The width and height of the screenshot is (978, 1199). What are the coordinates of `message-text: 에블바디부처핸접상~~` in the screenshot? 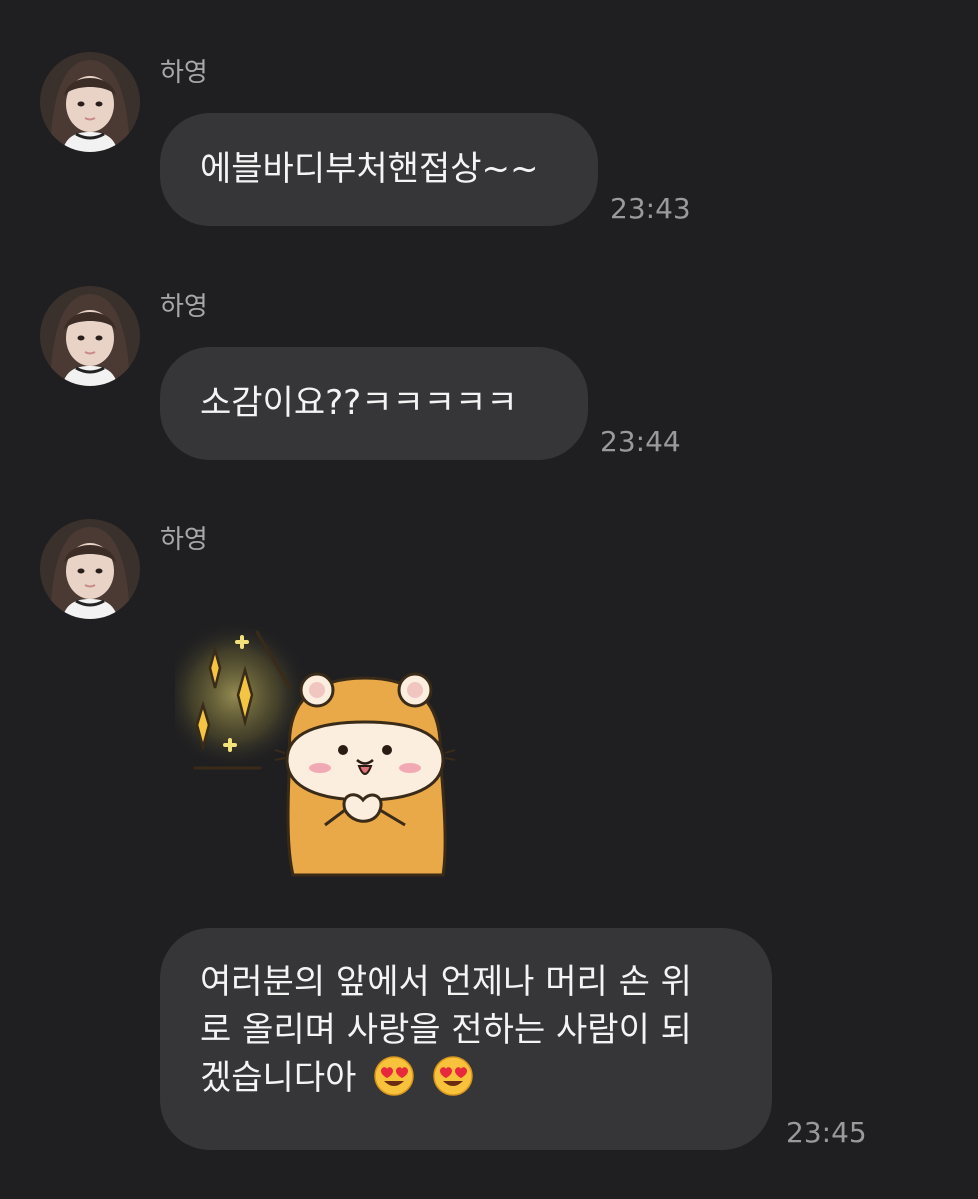 It's located at (369, 169).